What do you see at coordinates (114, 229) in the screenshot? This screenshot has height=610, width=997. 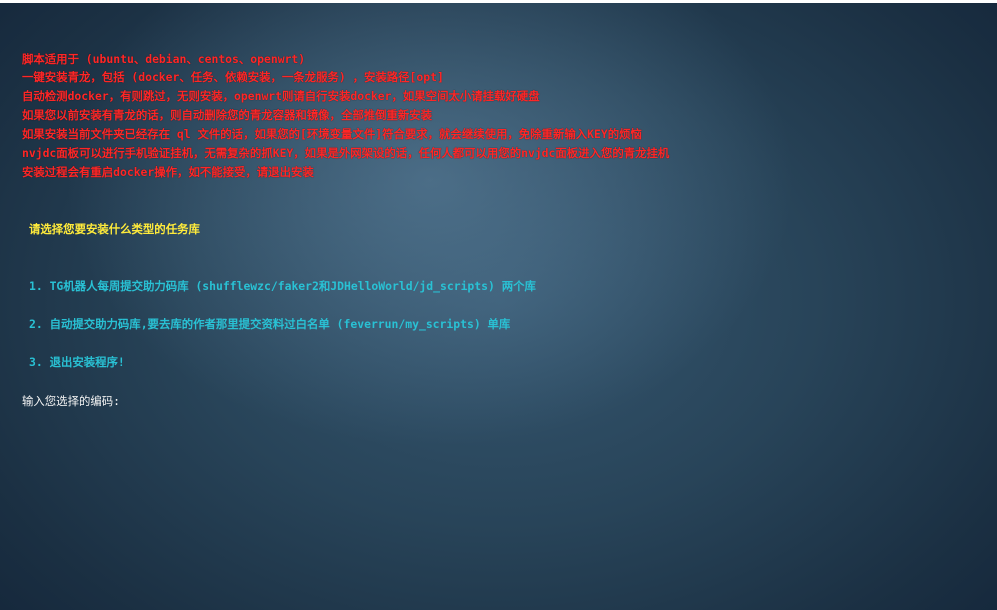 I see `question-heading: 请选择您要安装什么类型的任务库` at bounding box center [114, 229].